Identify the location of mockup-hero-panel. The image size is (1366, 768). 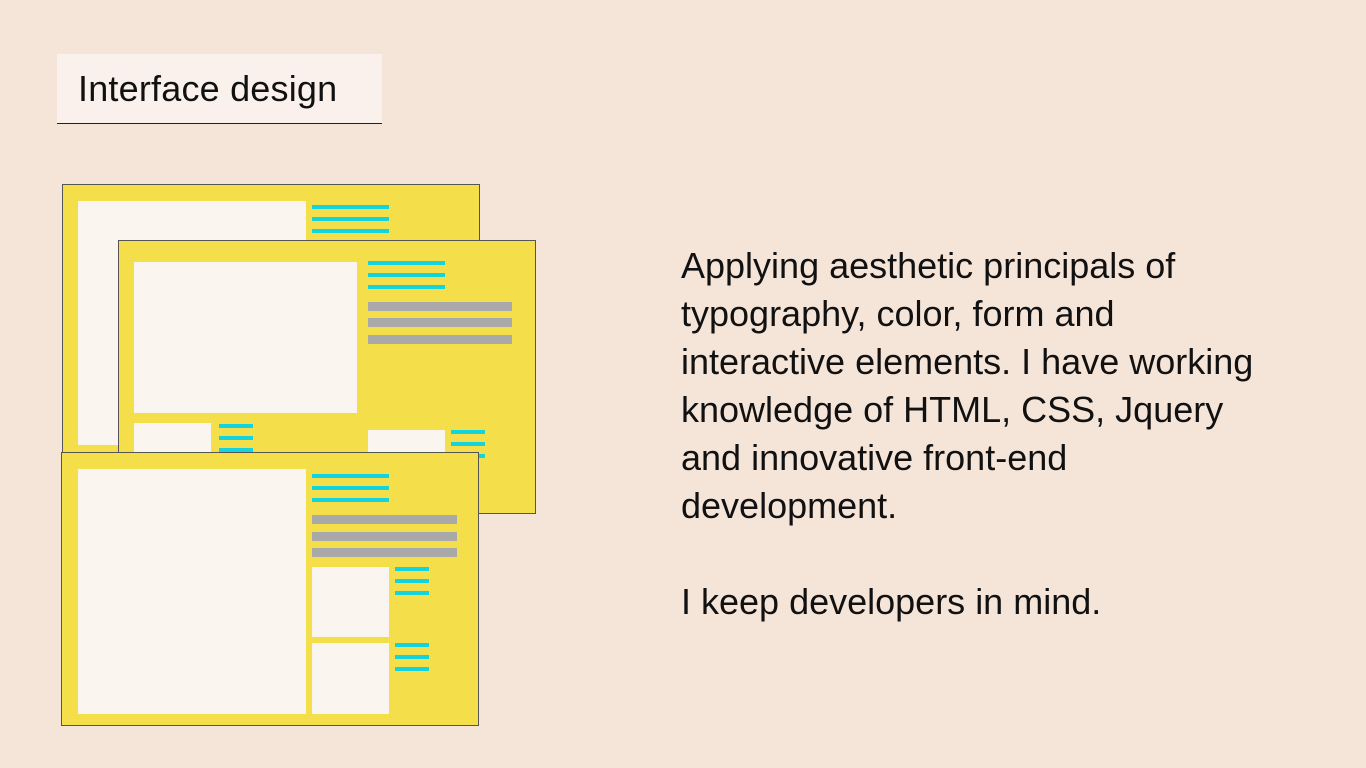
(245, 337).